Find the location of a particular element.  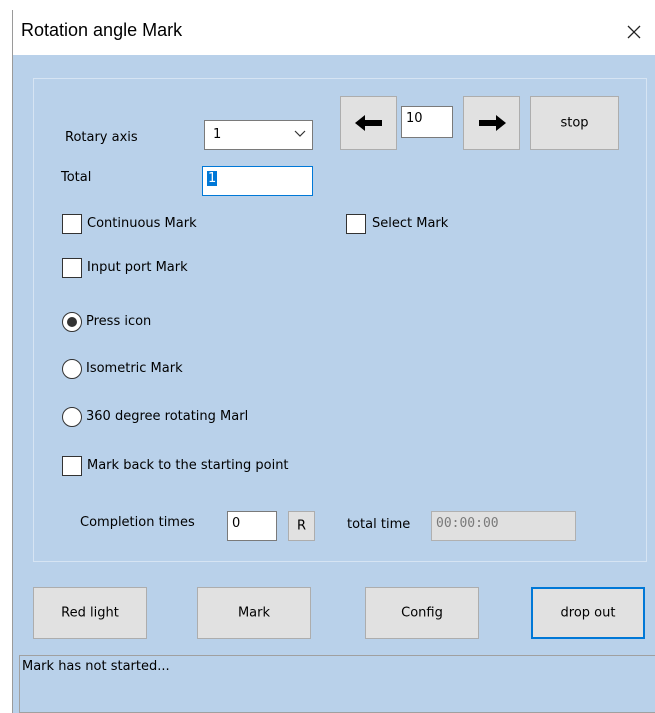

mark-button: Mark is located at coordinates (254, 613).